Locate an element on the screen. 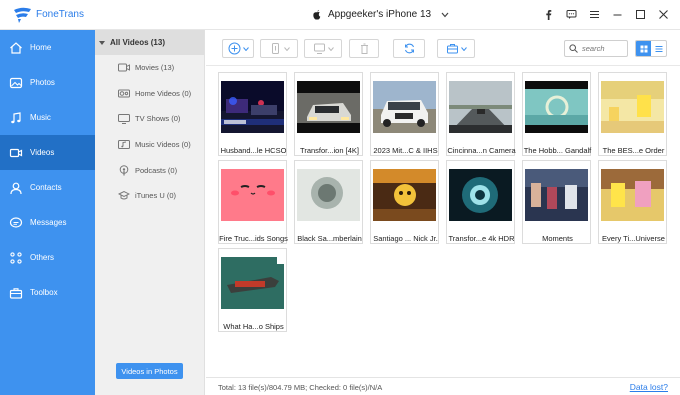 This screenshot has height=395, width=680. device-selector: Appgeeker's iPhone 13 is located at coordinates (380, 14).